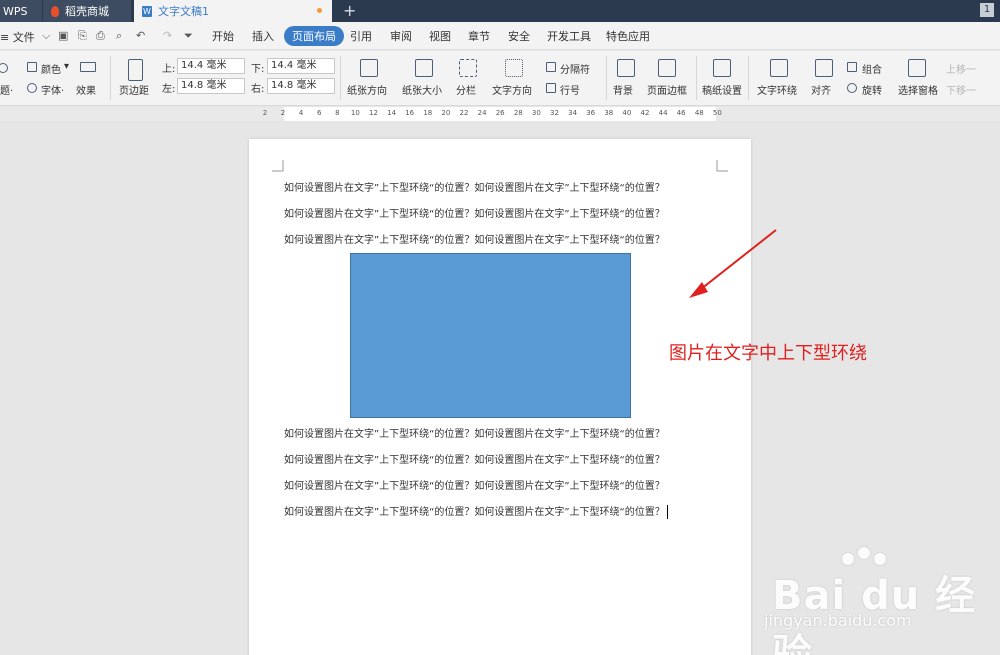 The width and height of the screenshot is (1000, 655). I want to click on watermark-main: Bai du 经验, so click(874, 614).